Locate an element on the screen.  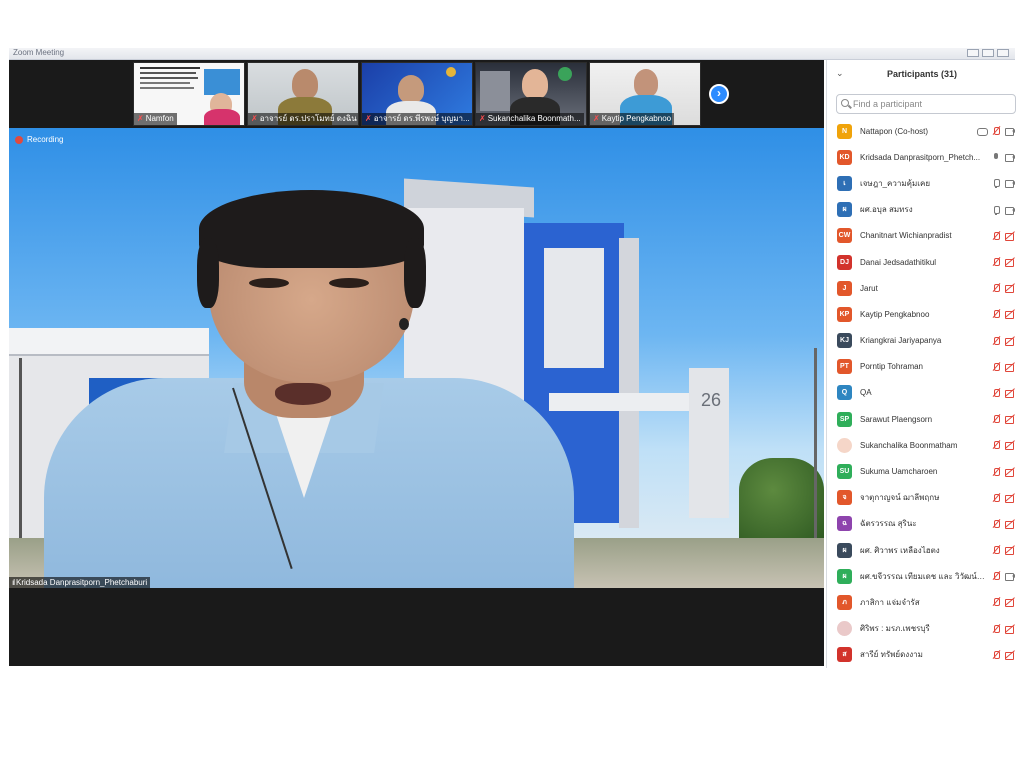
avatar: SU is located at coordinates (844, 472).